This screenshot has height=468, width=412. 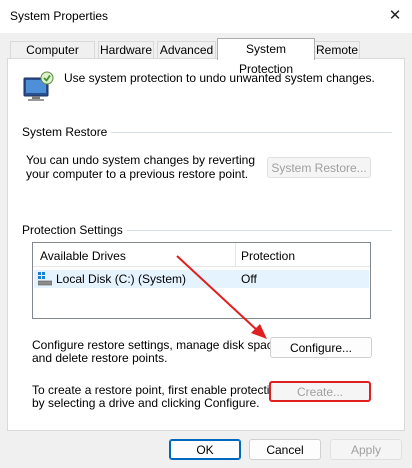 What do you see at coordinates (285, 449) in the screenshot?
I see `cancel-button: Cancel` at bounding box center [285, 449].